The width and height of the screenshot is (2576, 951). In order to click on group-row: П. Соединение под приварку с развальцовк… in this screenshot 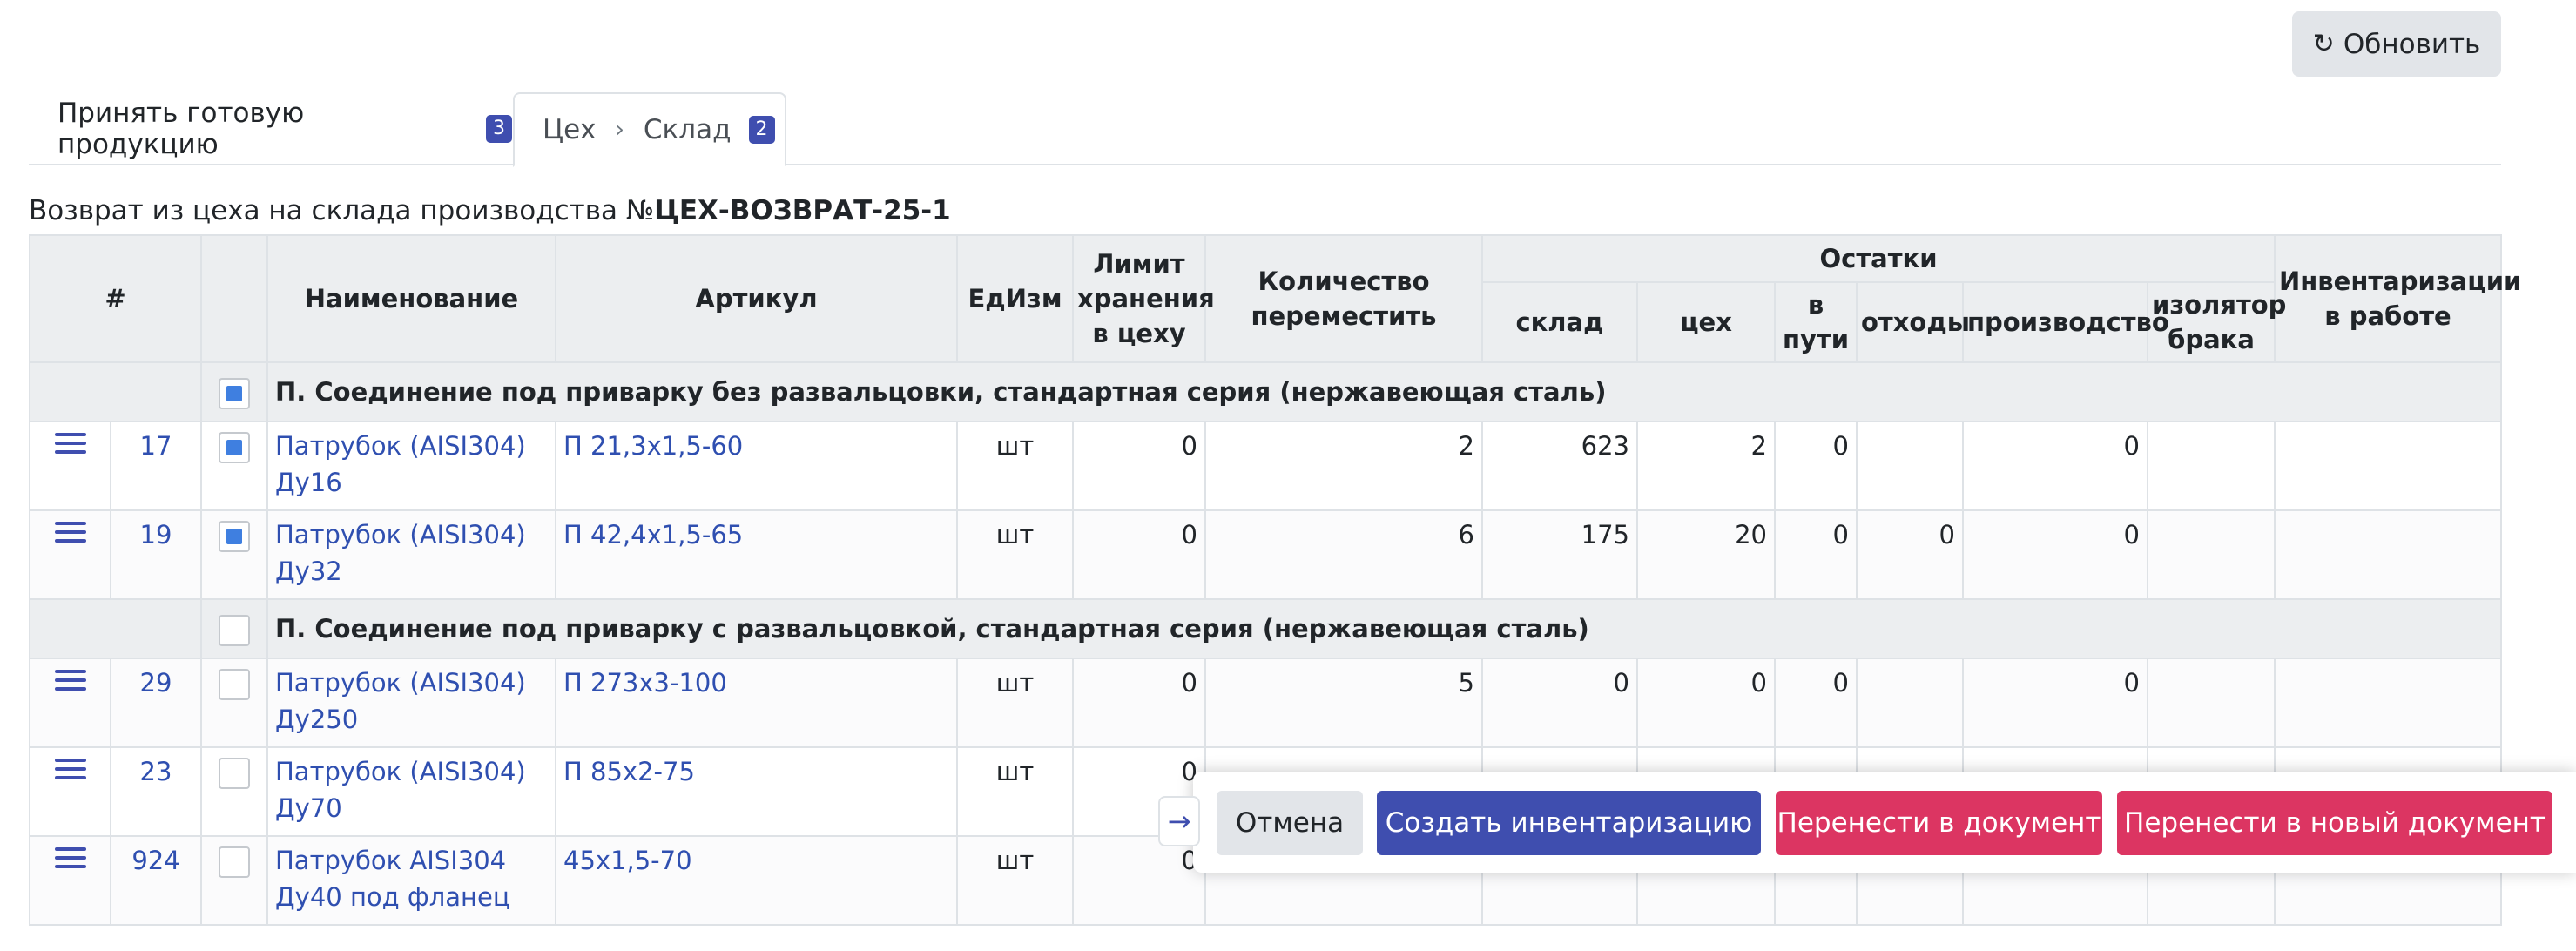, I will do `click(1265, 628)`.